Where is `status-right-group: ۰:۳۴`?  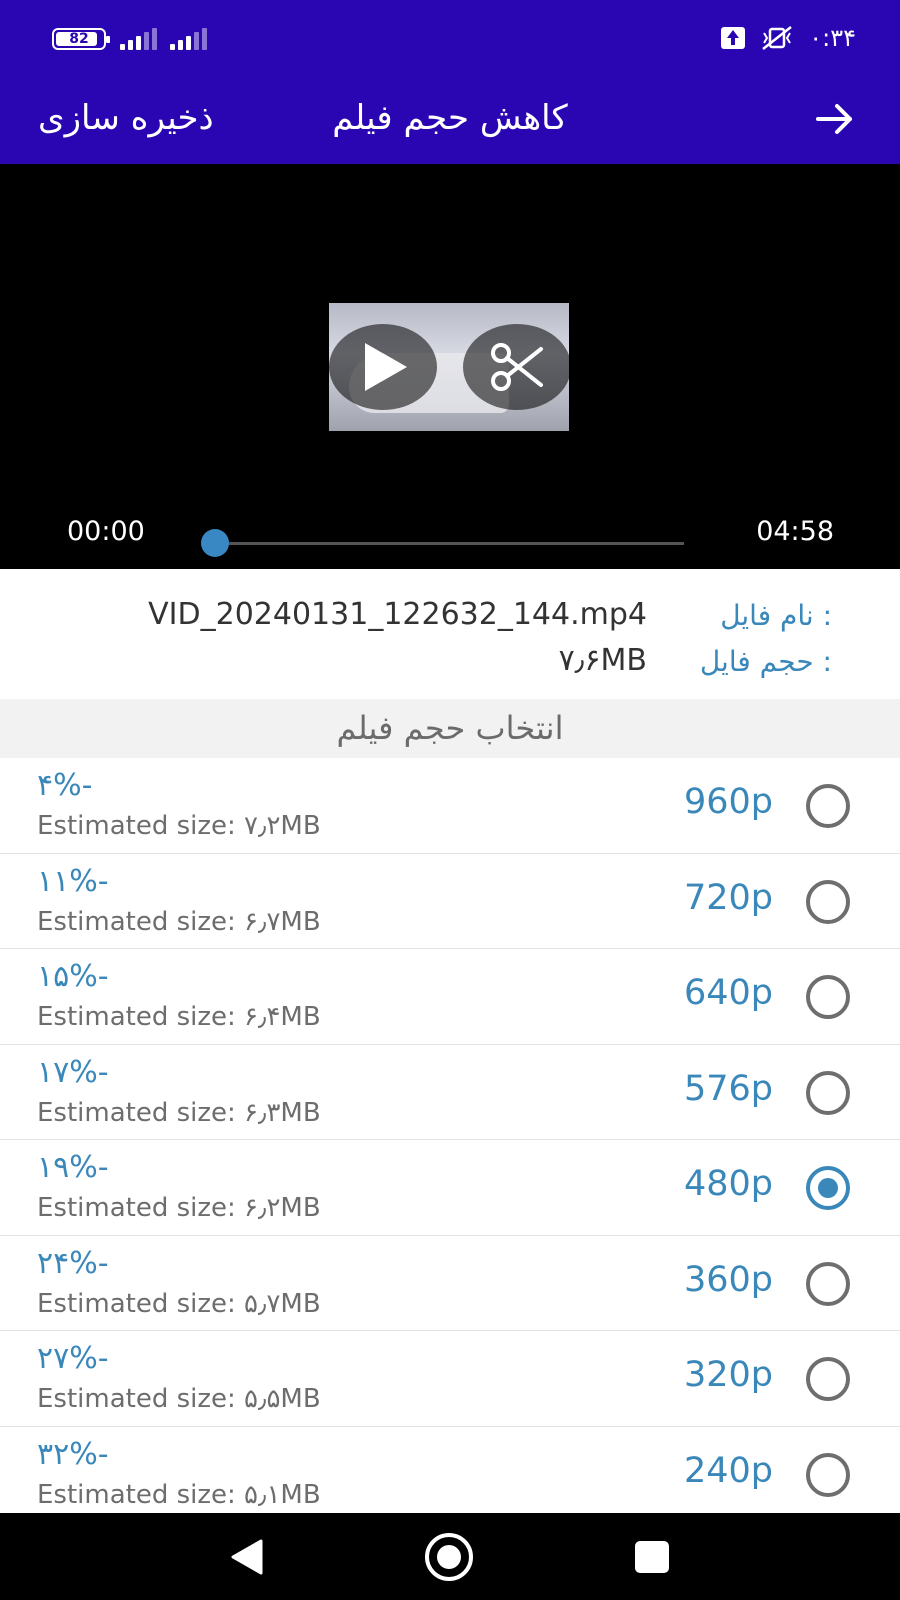
status-right-group: ۰:۳۴ is located at coordinates (788, 38).